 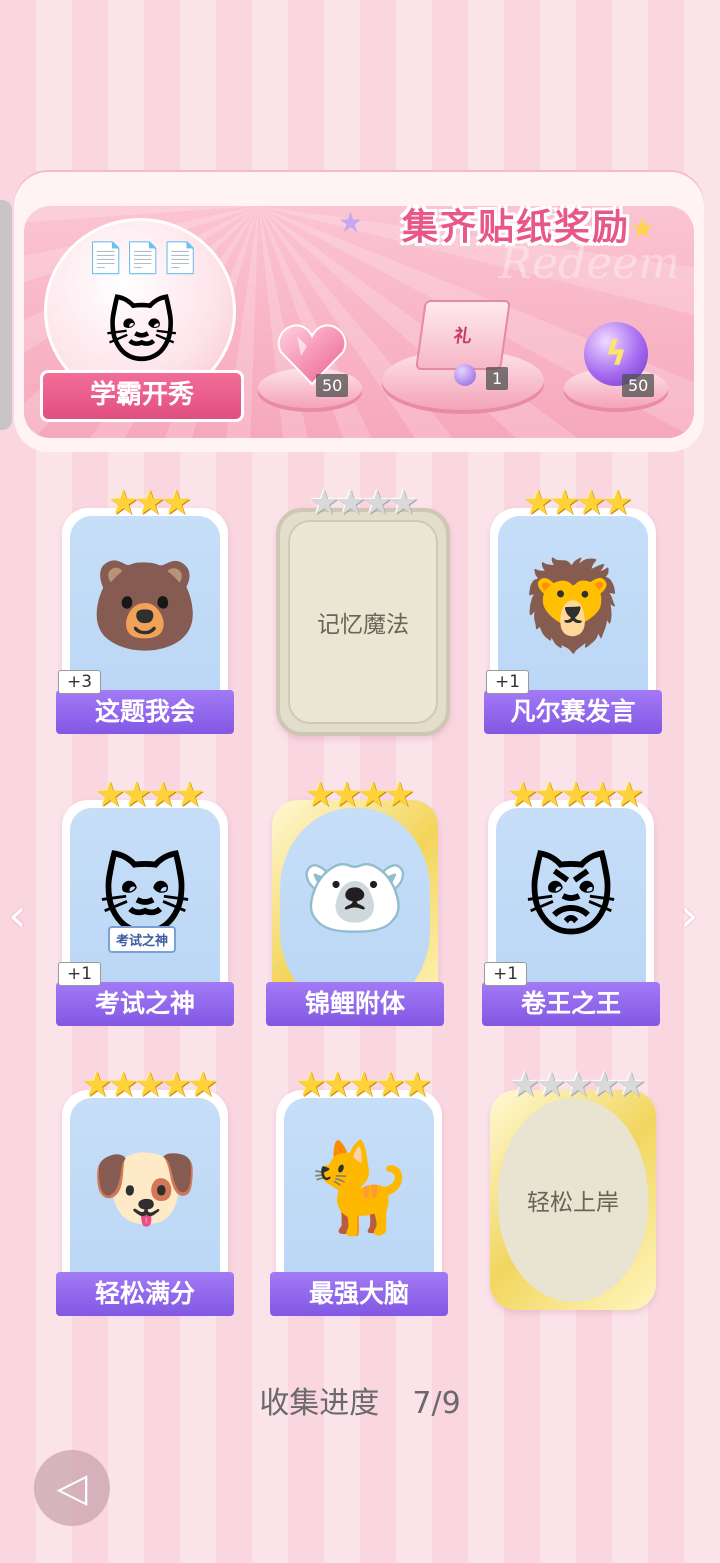 I want to click on card-frame: 轻松上岸, so click(x=573, y=1200).